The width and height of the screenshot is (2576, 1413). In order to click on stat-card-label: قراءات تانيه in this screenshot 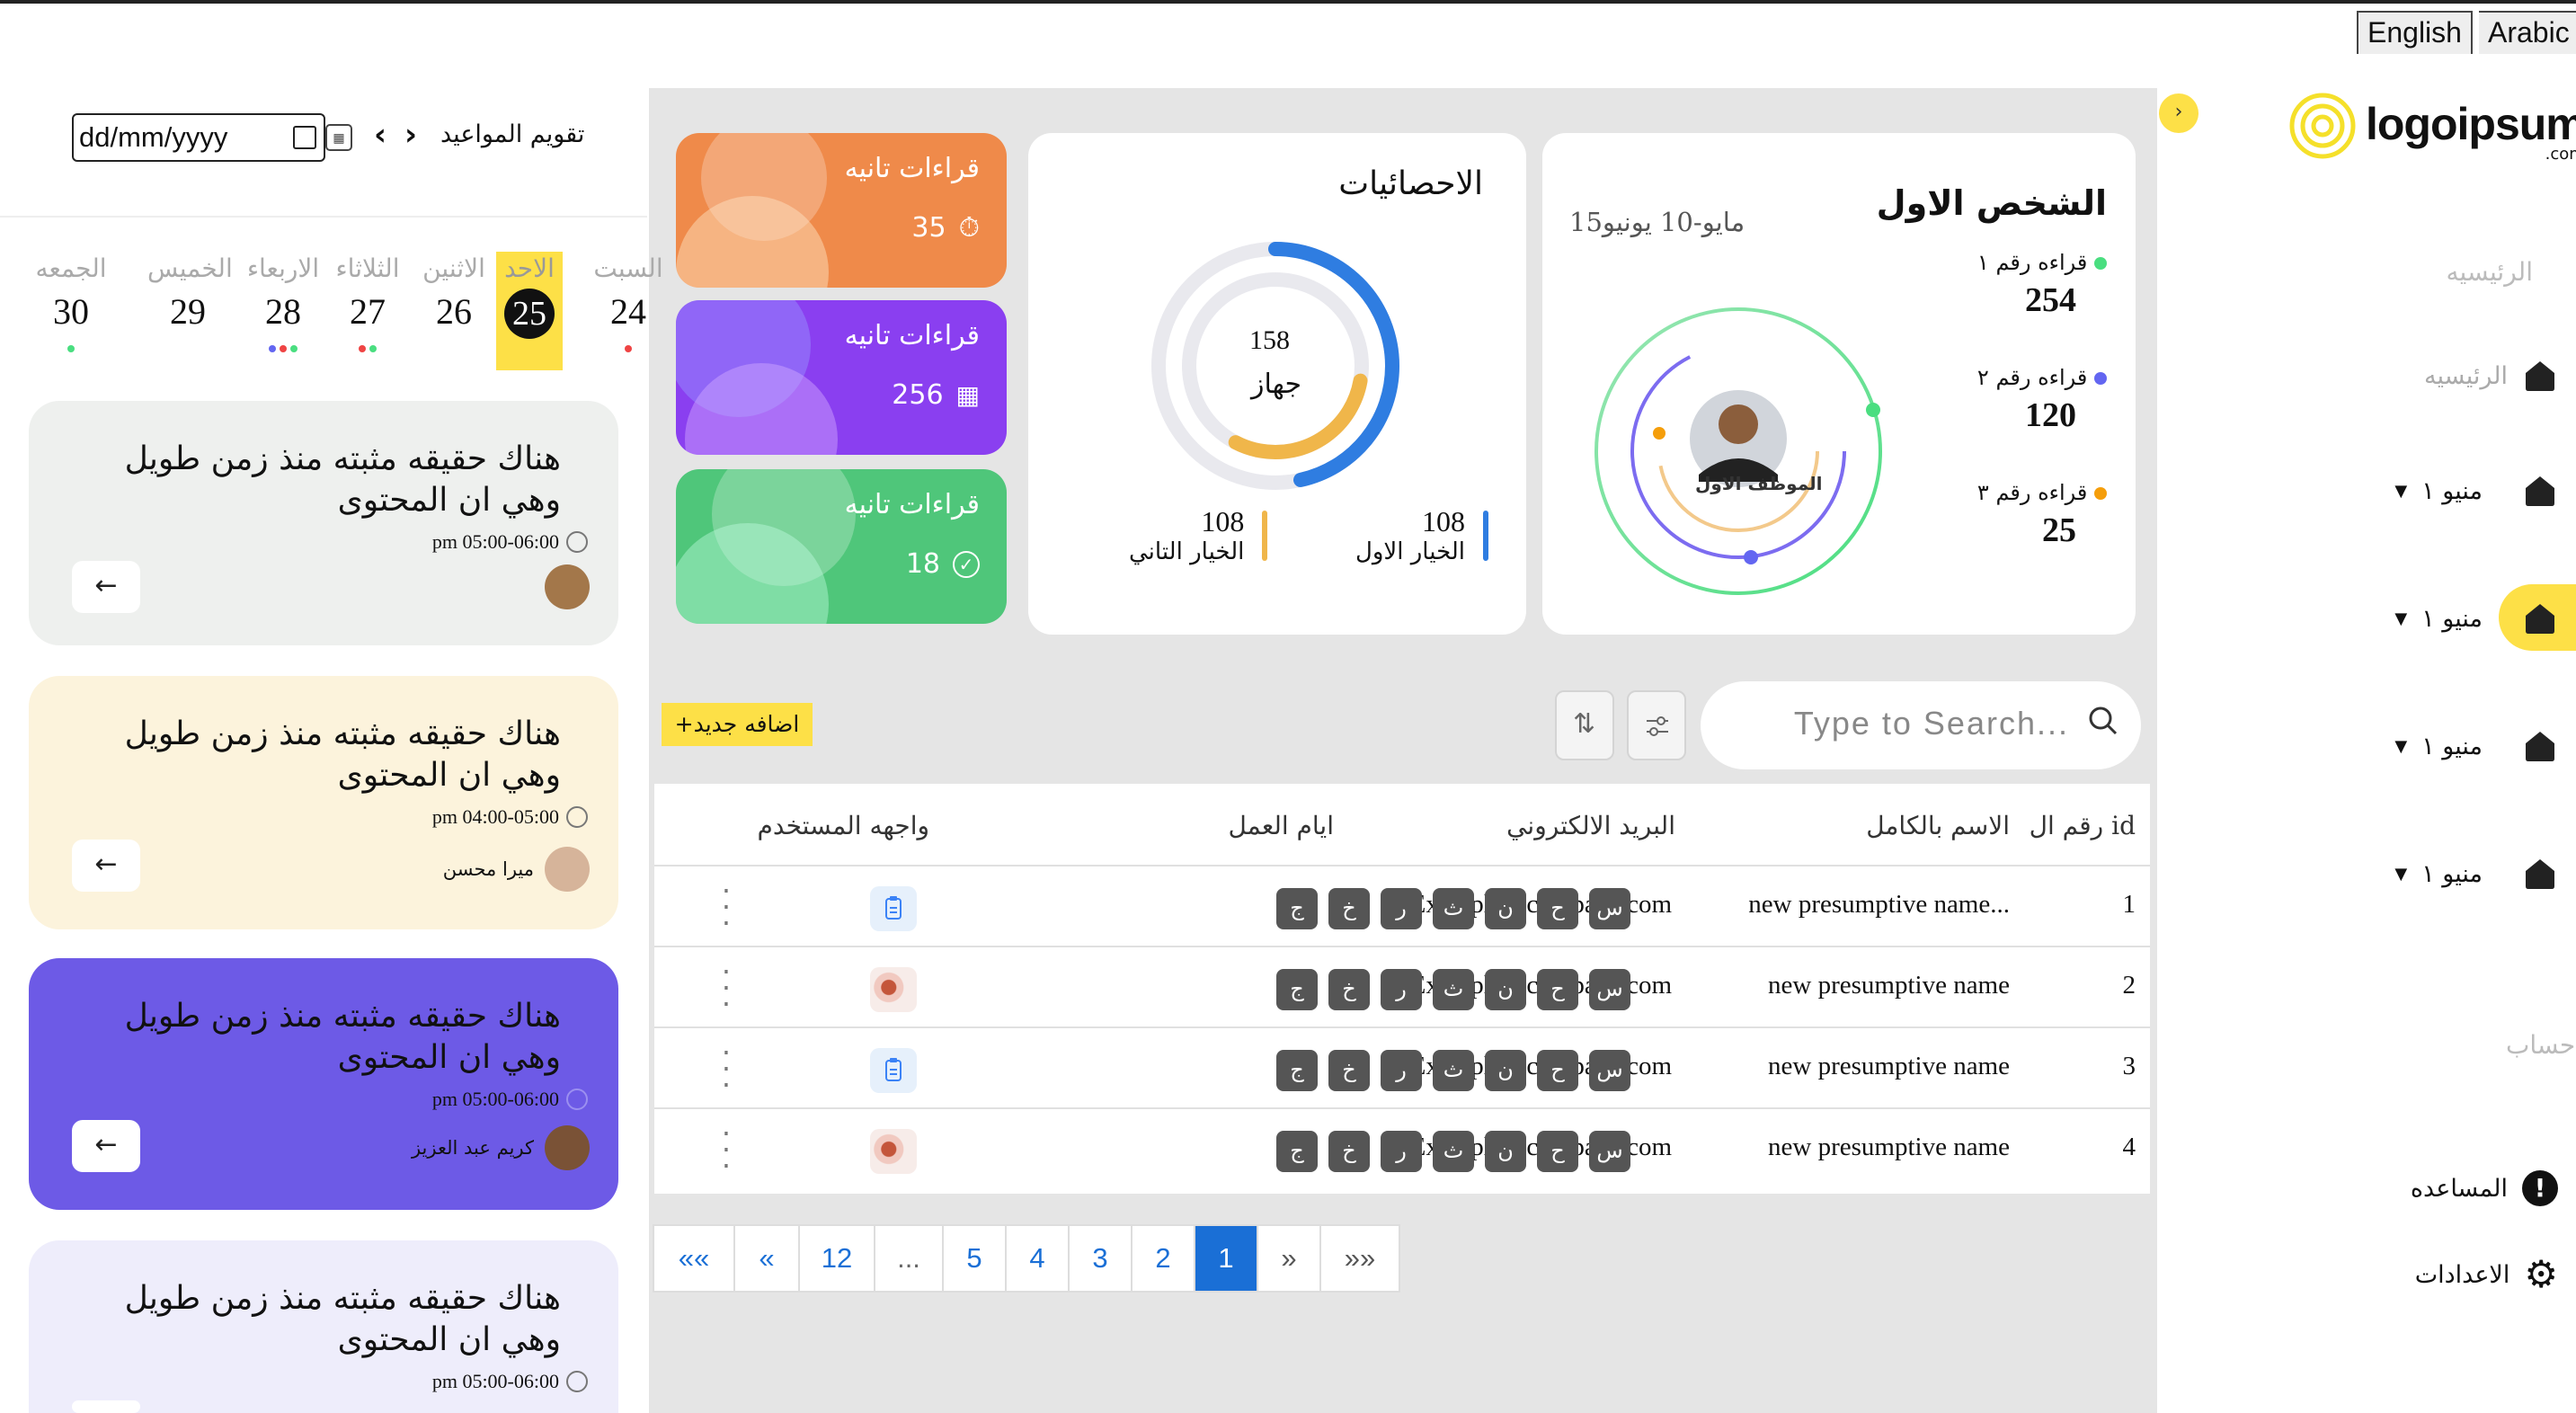, I will do `click(912, 335)`.